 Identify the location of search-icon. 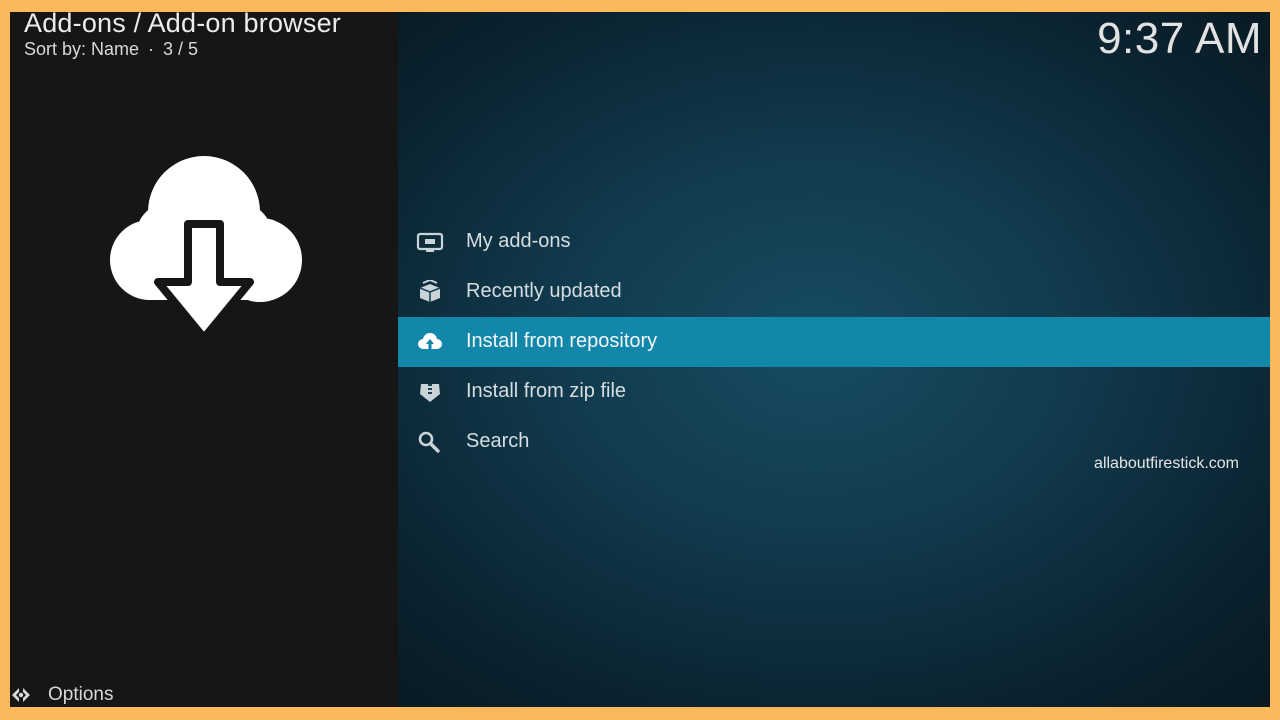
(430, 442).